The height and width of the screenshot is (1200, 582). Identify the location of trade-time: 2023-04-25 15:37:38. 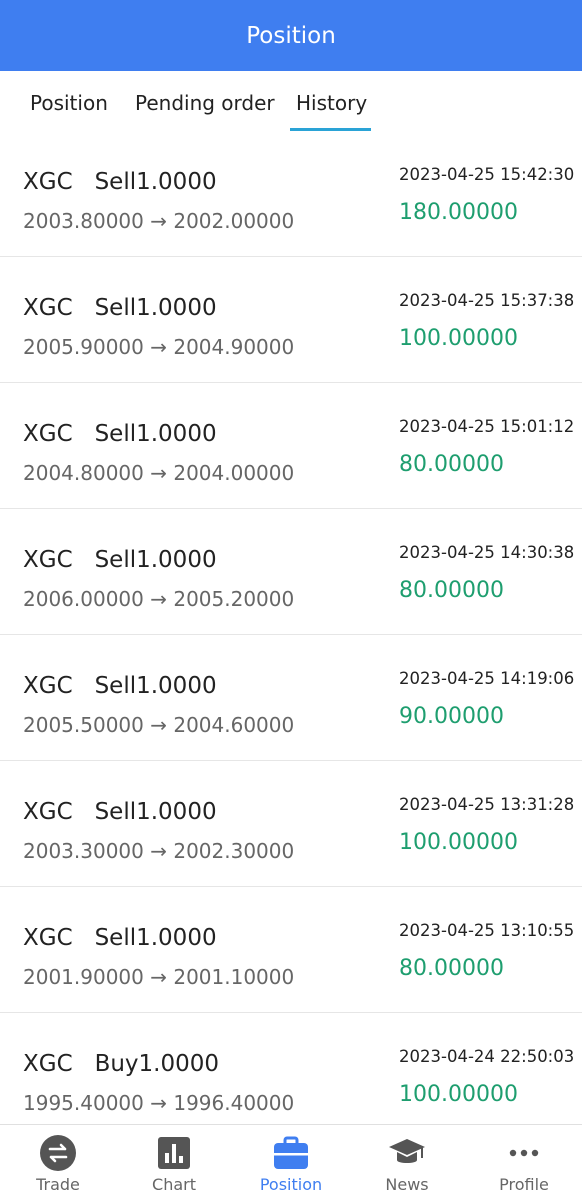
(487, 300).